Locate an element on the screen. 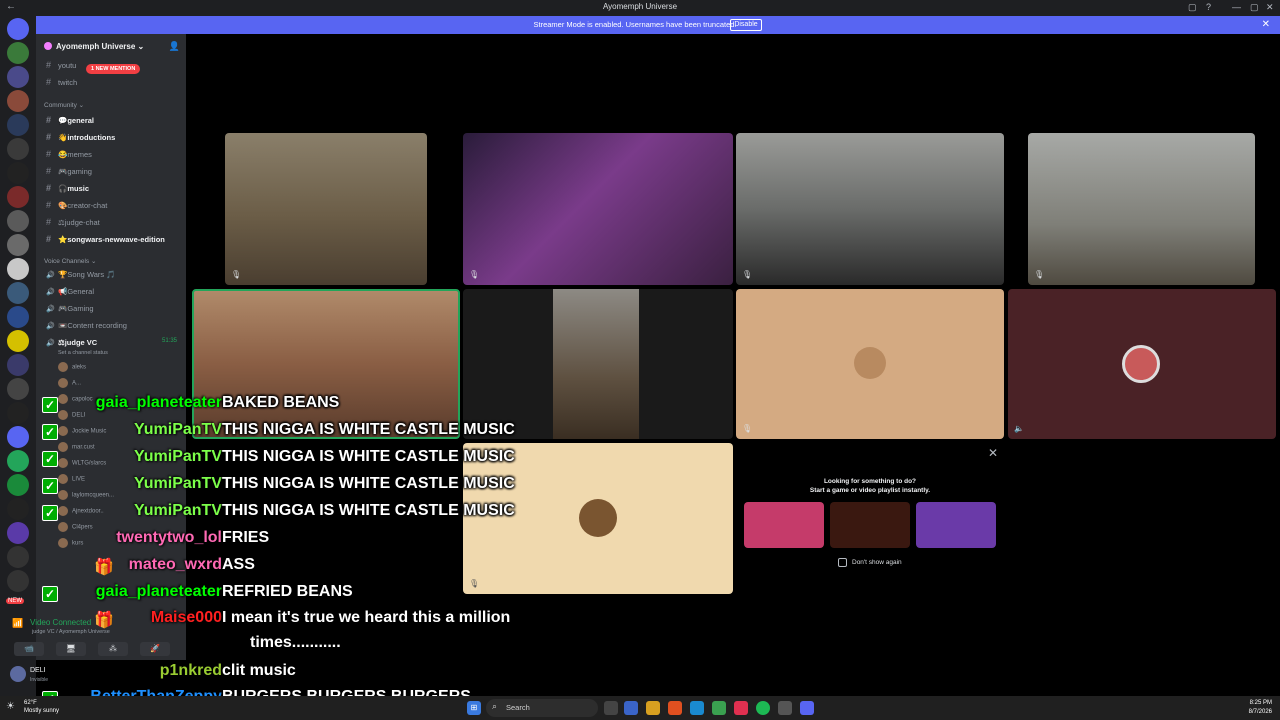 The height and width of the screenshot is (720, 1280). voice-channel-item: 🔊 🎮Gaming is located at coordinates (70, 308).